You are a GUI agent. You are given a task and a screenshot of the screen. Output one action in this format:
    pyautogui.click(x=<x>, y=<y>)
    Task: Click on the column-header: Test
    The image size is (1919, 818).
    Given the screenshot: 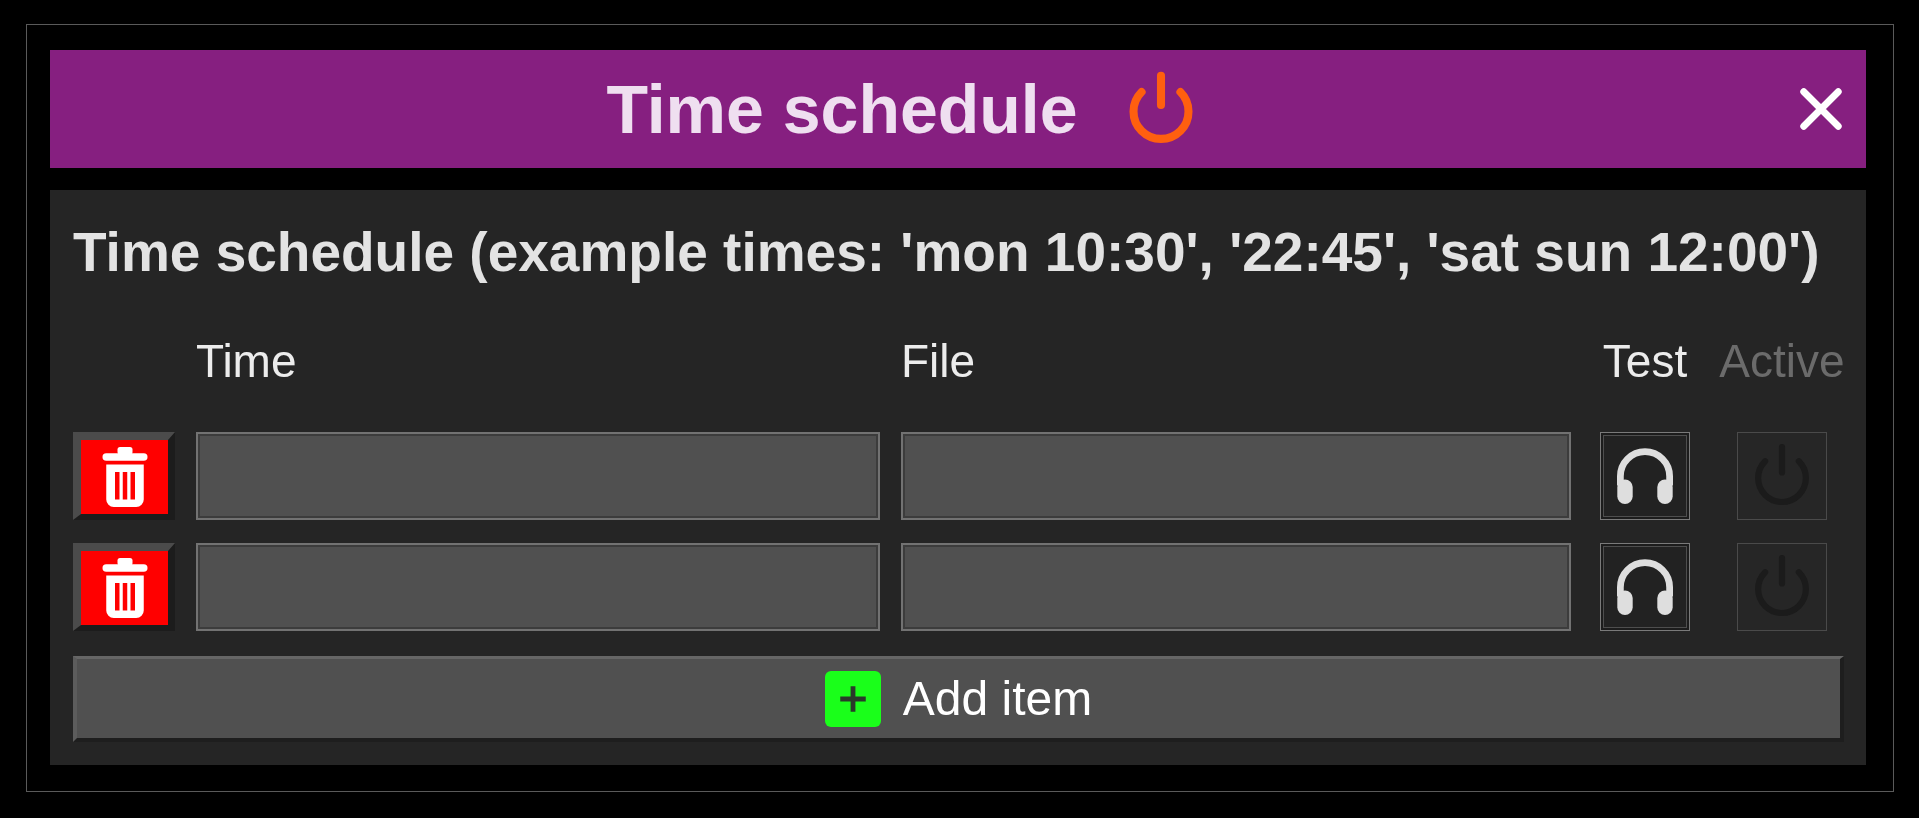 What is the action you would take?
    pyautogui.click(x=1645, y=361)
    